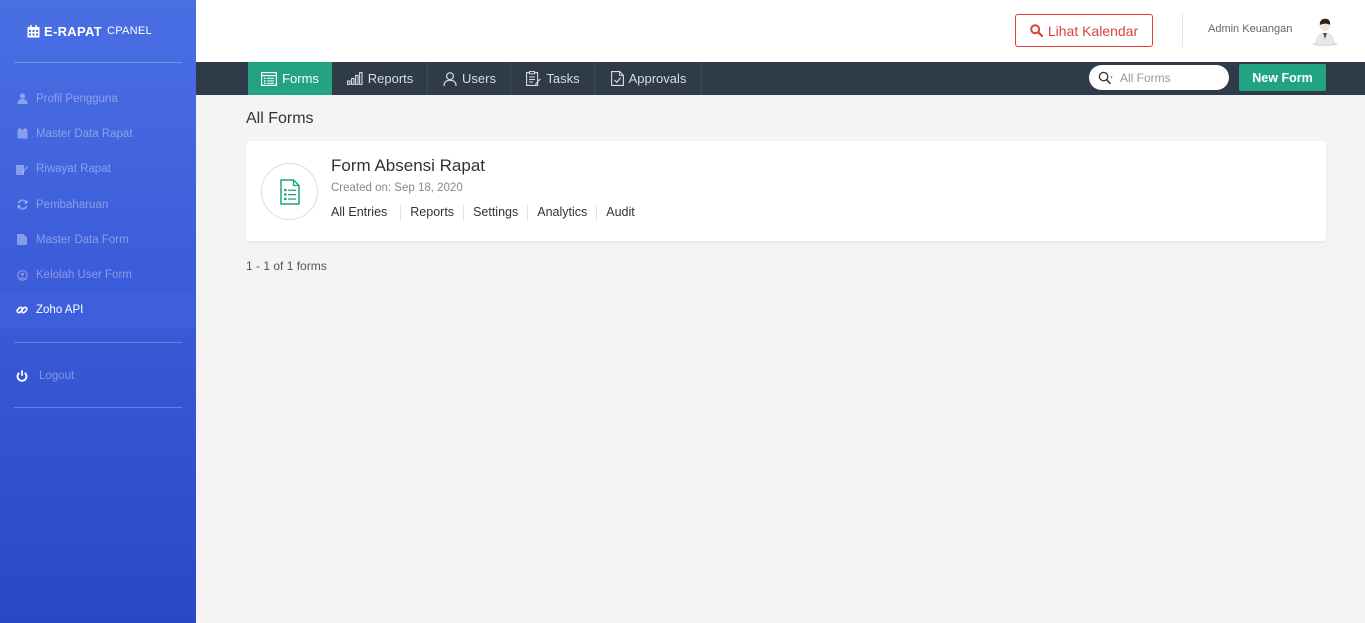 The width and height of the screenshot is (1365, 623). I want to click on tab-label: Users, so click(479, 78).